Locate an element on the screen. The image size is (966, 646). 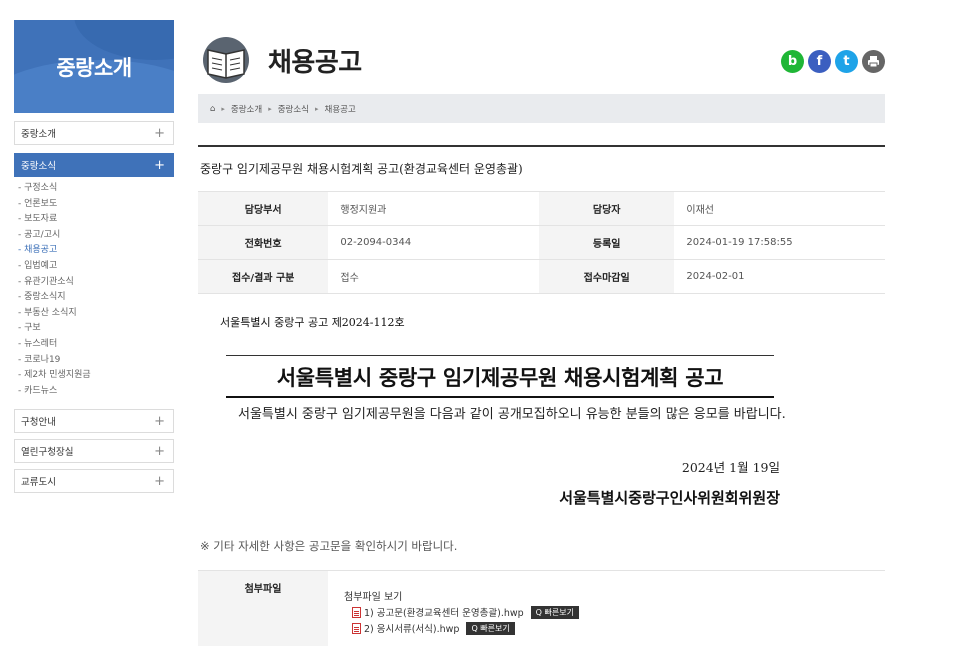
sidebar-item-label: 중랑소개 is located at coordinates (38, 134).